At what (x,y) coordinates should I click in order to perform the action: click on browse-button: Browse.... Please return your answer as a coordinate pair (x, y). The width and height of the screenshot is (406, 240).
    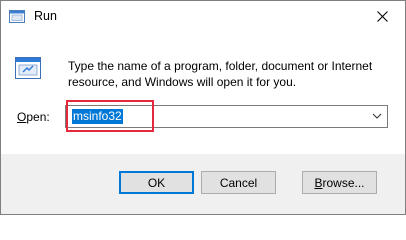
    Looking at the image, I should click on (339, 182).